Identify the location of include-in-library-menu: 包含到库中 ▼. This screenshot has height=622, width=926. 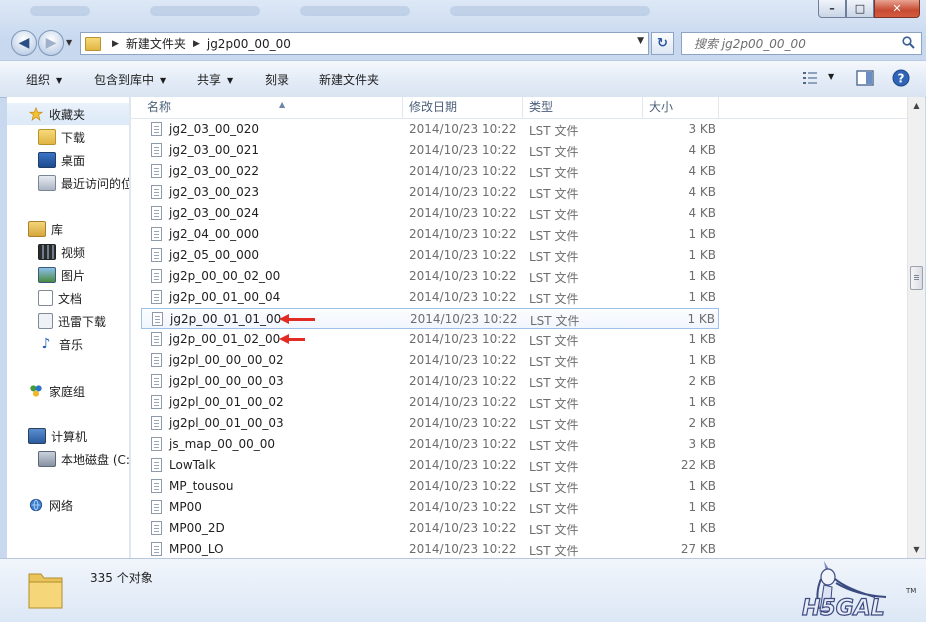
(130, 79).